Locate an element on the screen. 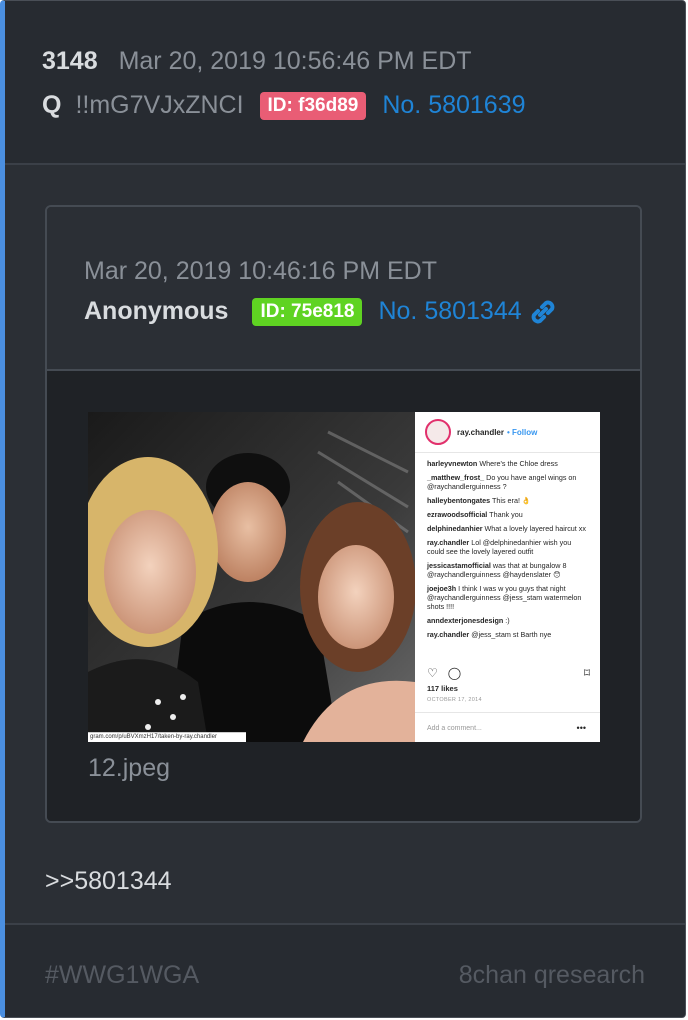 This screenshot has height=1020, width=688. instagram-comment: harleyvnewton Where's the Chloe dress is located at coordinates (507, 463).